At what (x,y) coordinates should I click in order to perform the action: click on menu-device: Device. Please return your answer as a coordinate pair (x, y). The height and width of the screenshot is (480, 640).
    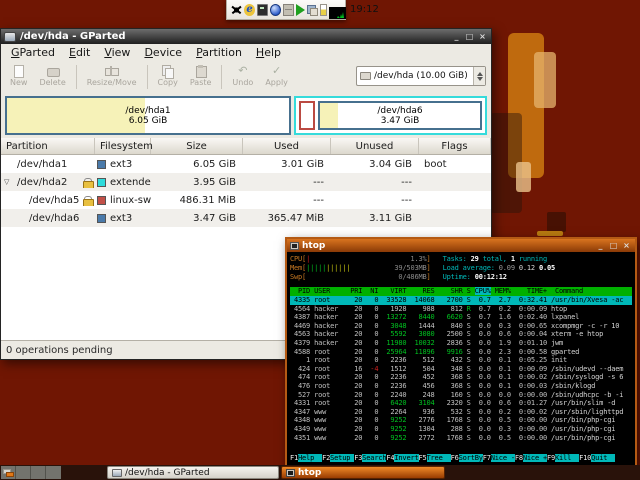
    Looking at the image, I should click on (163, 52).